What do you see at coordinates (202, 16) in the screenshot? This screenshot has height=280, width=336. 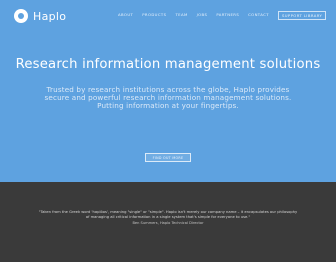 I see `nav-item-jobs: Jobs` at bounding box center [202, 16].